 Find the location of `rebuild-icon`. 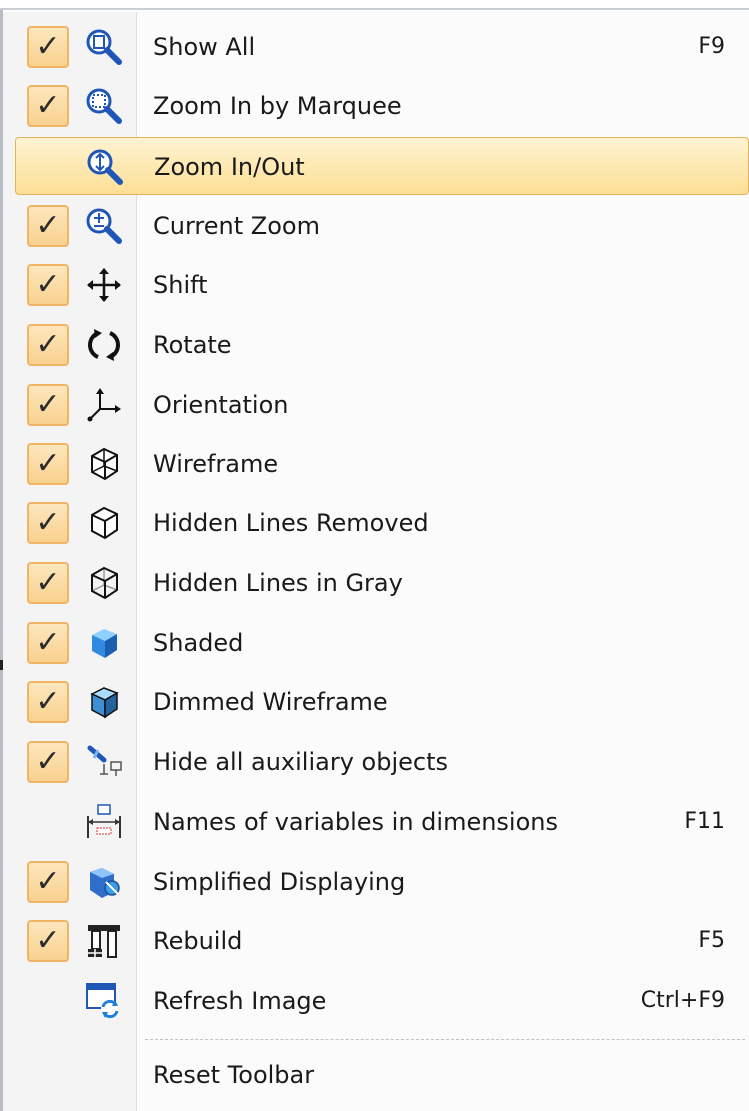

rebuild-icon is located at coordinates (104, 941).